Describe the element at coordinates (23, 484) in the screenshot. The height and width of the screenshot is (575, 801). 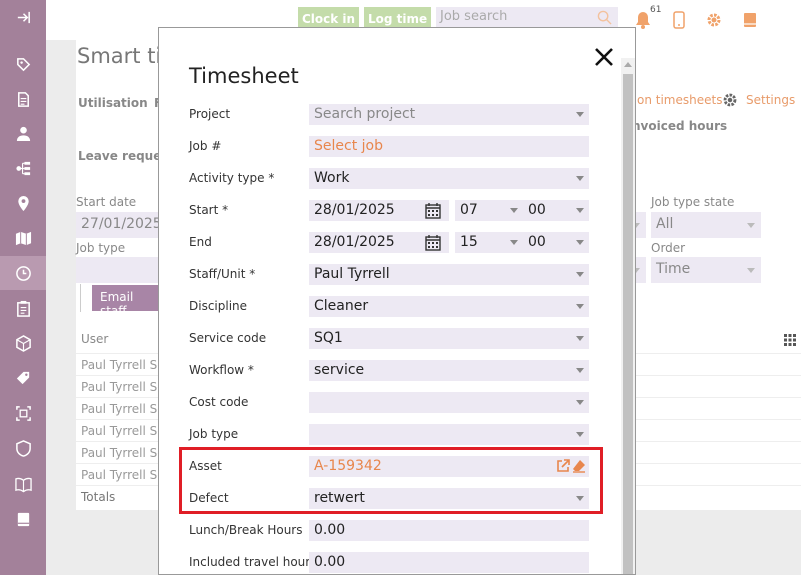
I see `book-open-icon` at that location.